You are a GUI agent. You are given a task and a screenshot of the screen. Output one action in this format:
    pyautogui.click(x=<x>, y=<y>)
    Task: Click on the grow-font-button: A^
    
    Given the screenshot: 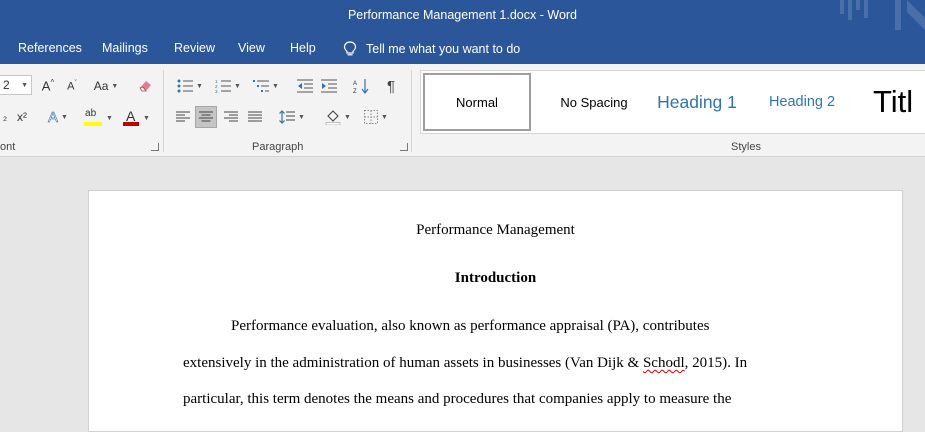 What is the action you would take?
    pyautogui.click(x=48, y=86)
    